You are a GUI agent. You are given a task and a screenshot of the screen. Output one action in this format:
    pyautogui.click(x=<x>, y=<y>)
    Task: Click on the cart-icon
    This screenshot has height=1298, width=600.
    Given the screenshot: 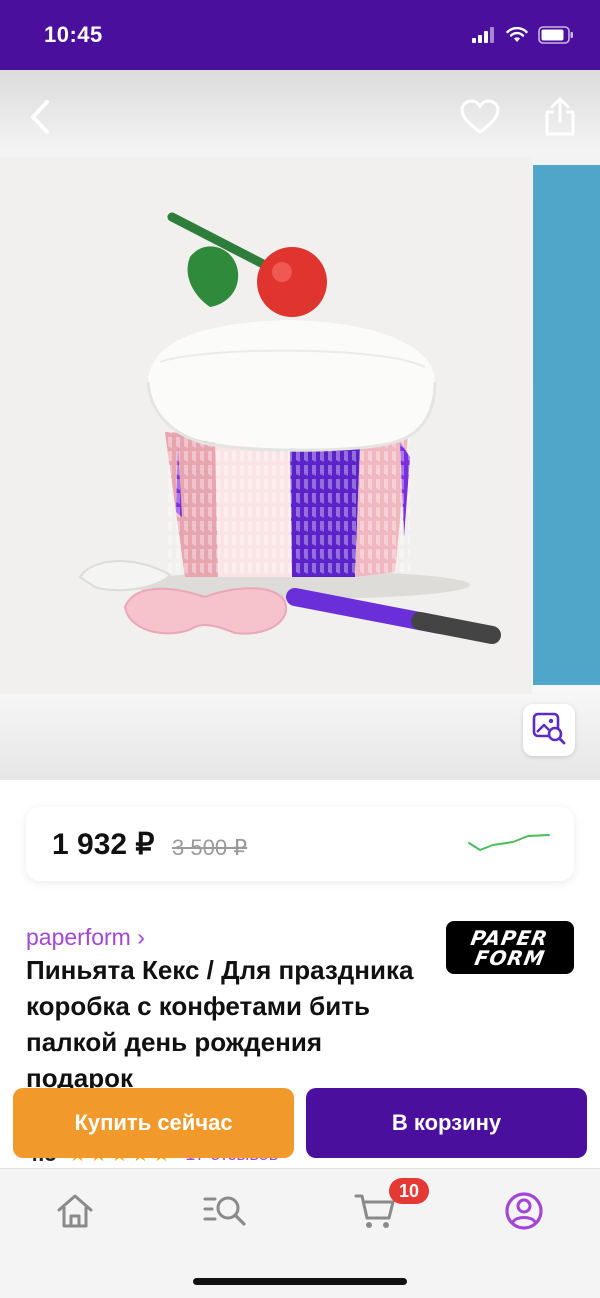 What is the action you would take?
    pyautogui.click(x=375, y=1213)
    